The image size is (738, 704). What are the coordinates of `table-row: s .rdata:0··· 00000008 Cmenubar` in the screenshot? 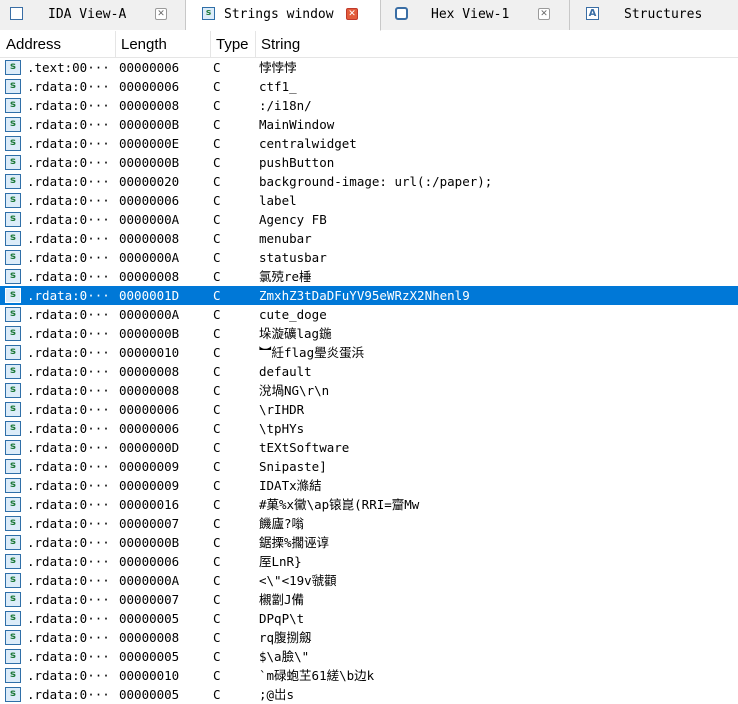 It's located at (369, 238).